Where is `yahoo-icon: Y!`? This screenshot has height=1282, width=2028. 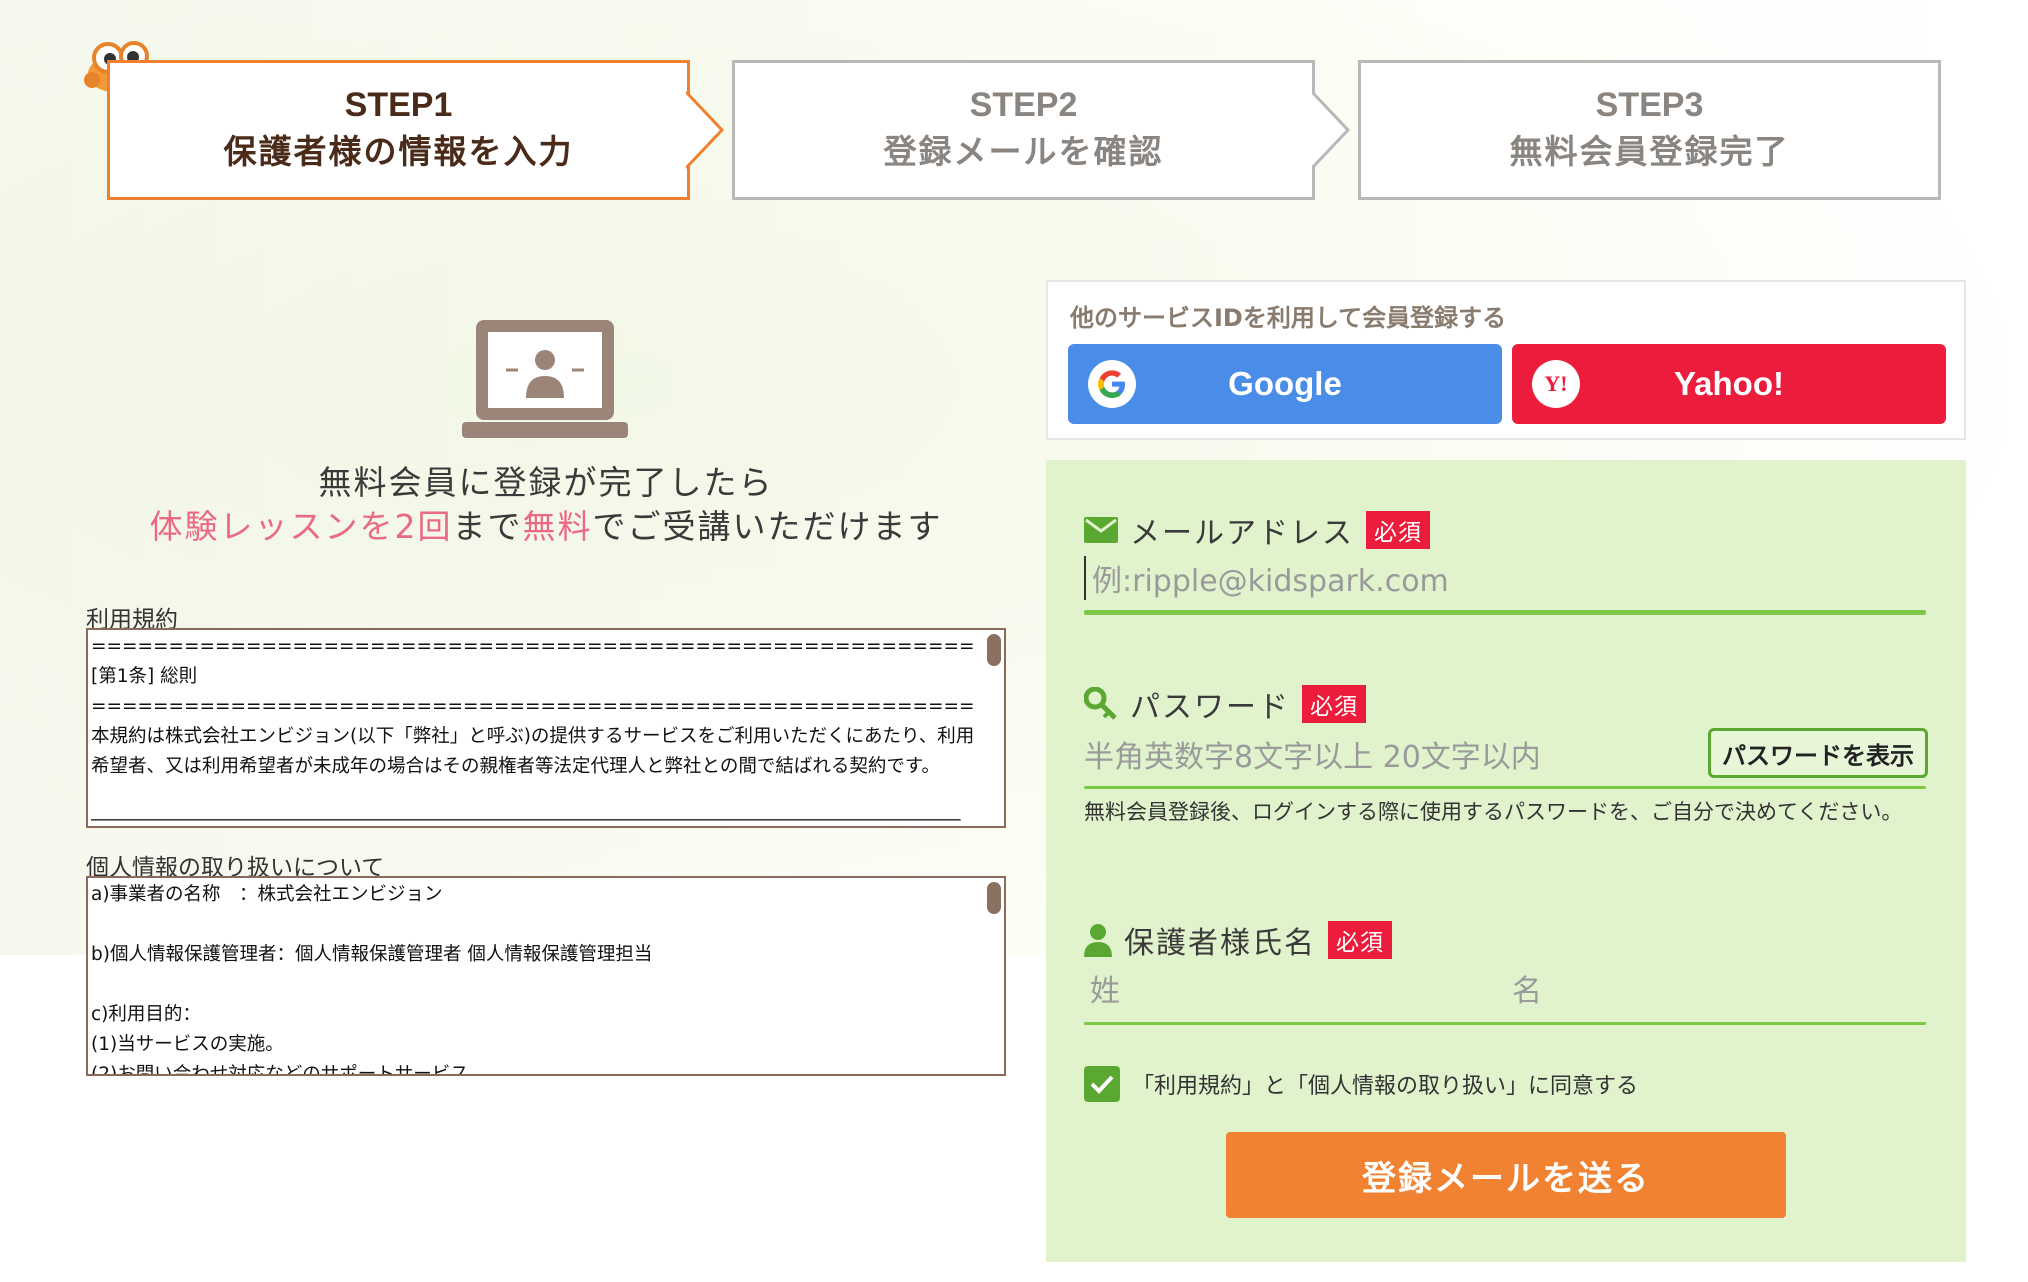
yahoo-icon: Y! is located at coordinates (1556, 384).